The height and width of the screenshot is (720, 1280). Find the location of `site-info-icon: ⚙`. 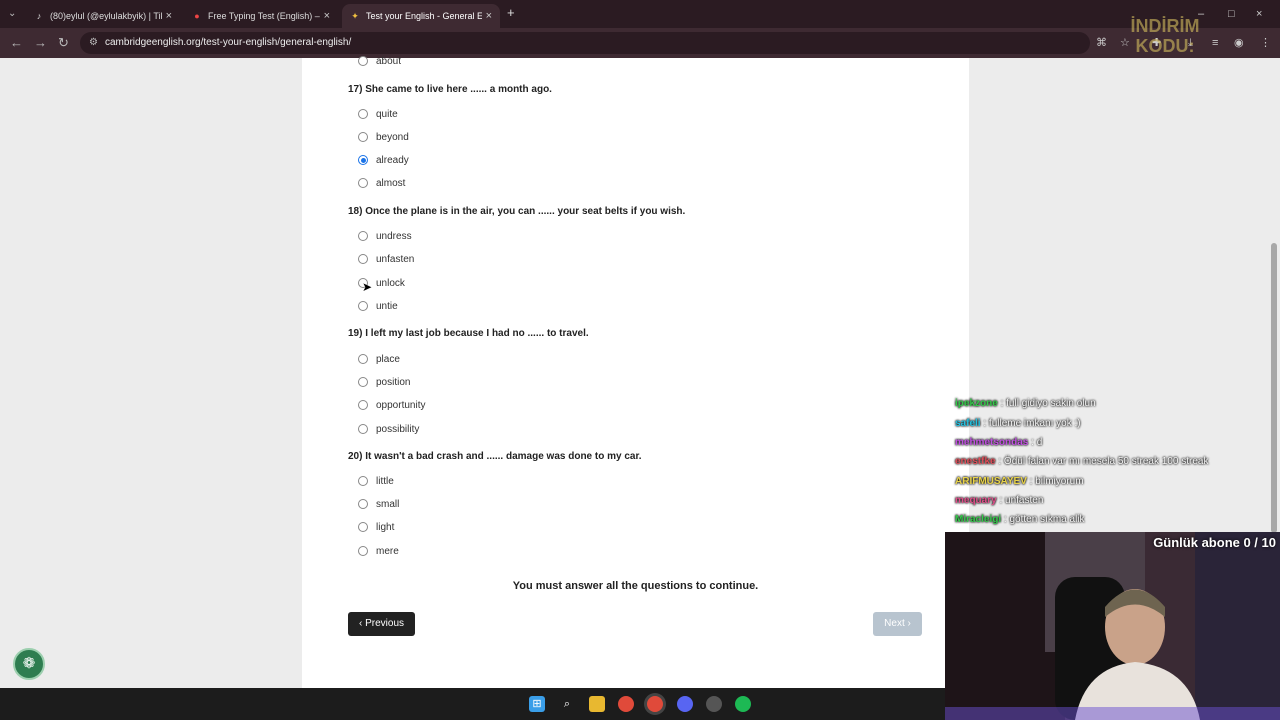

site-info-icon: ⚙ is located at coordinates (93, 43).